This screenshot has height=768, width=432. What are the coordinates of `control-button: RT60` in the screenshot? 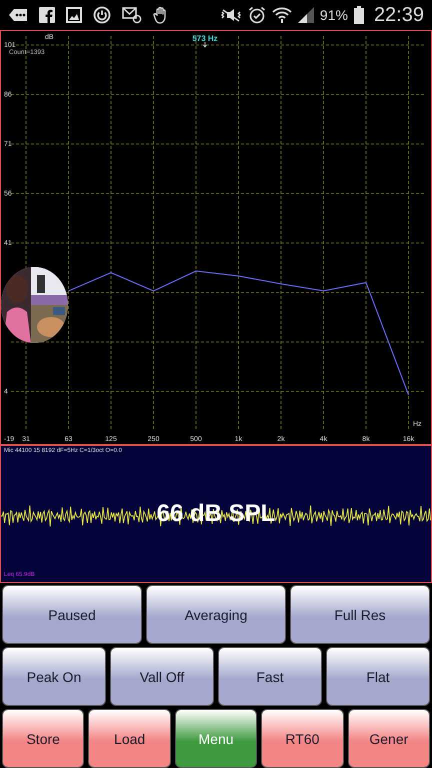 It's located at (302, 738).